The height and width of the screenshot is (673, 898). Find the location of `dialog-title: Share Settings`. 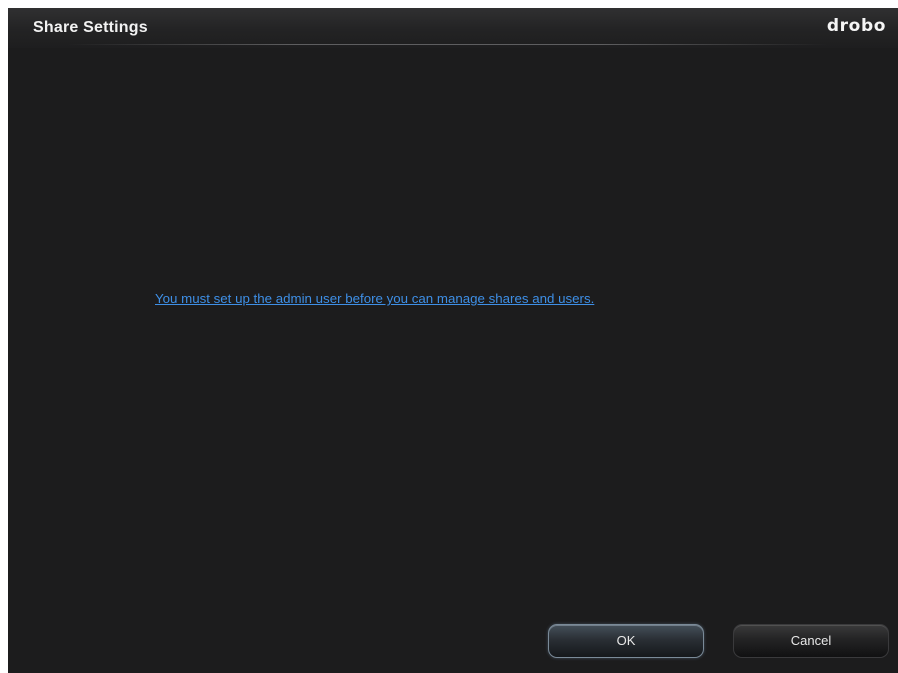

dialog-title: Share Settings is located at coordinates (90, 27).